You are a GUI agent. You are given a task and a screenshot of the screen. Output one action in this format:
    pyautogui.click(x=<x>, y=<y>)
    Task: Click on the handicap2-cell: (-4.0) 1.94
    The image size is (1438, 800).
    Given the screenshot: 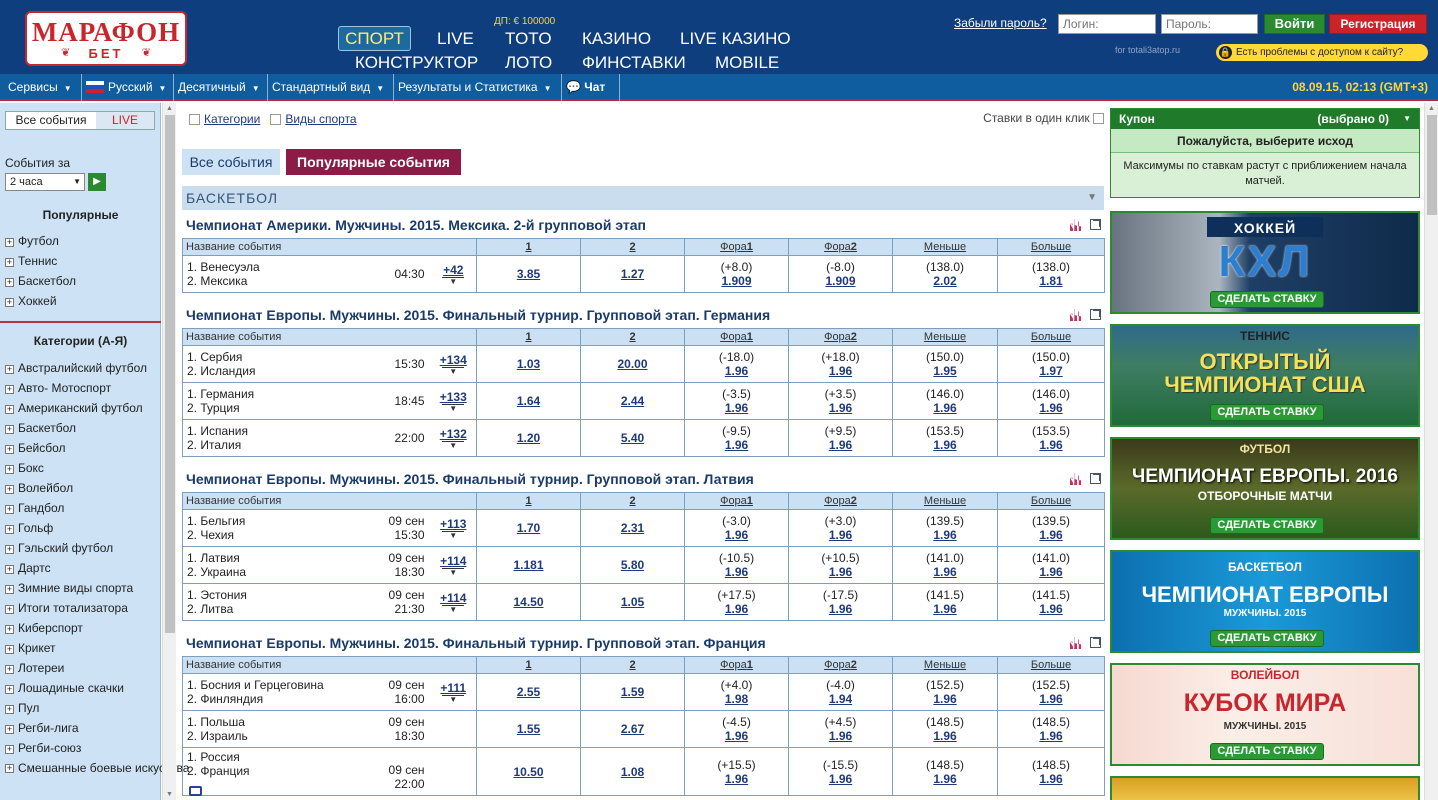 What is the action you would take?
    pyautogui.click(x=840, y=692)
    